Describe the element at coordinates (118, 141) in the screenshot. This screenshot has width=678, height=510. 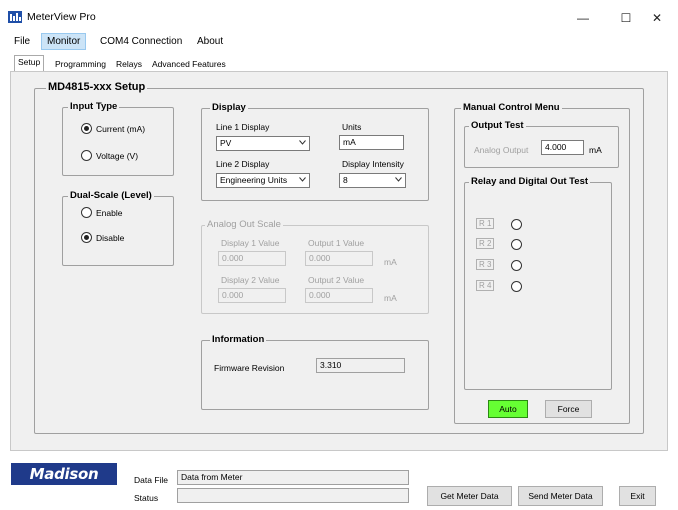
I see `input-type-group` at that location.